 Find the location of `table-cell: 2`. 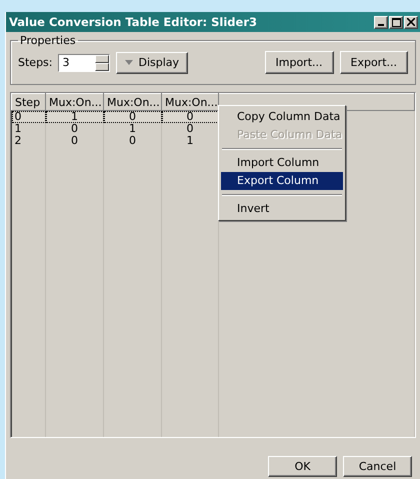

table-cell: 2 is located at coordinates (29, 141).